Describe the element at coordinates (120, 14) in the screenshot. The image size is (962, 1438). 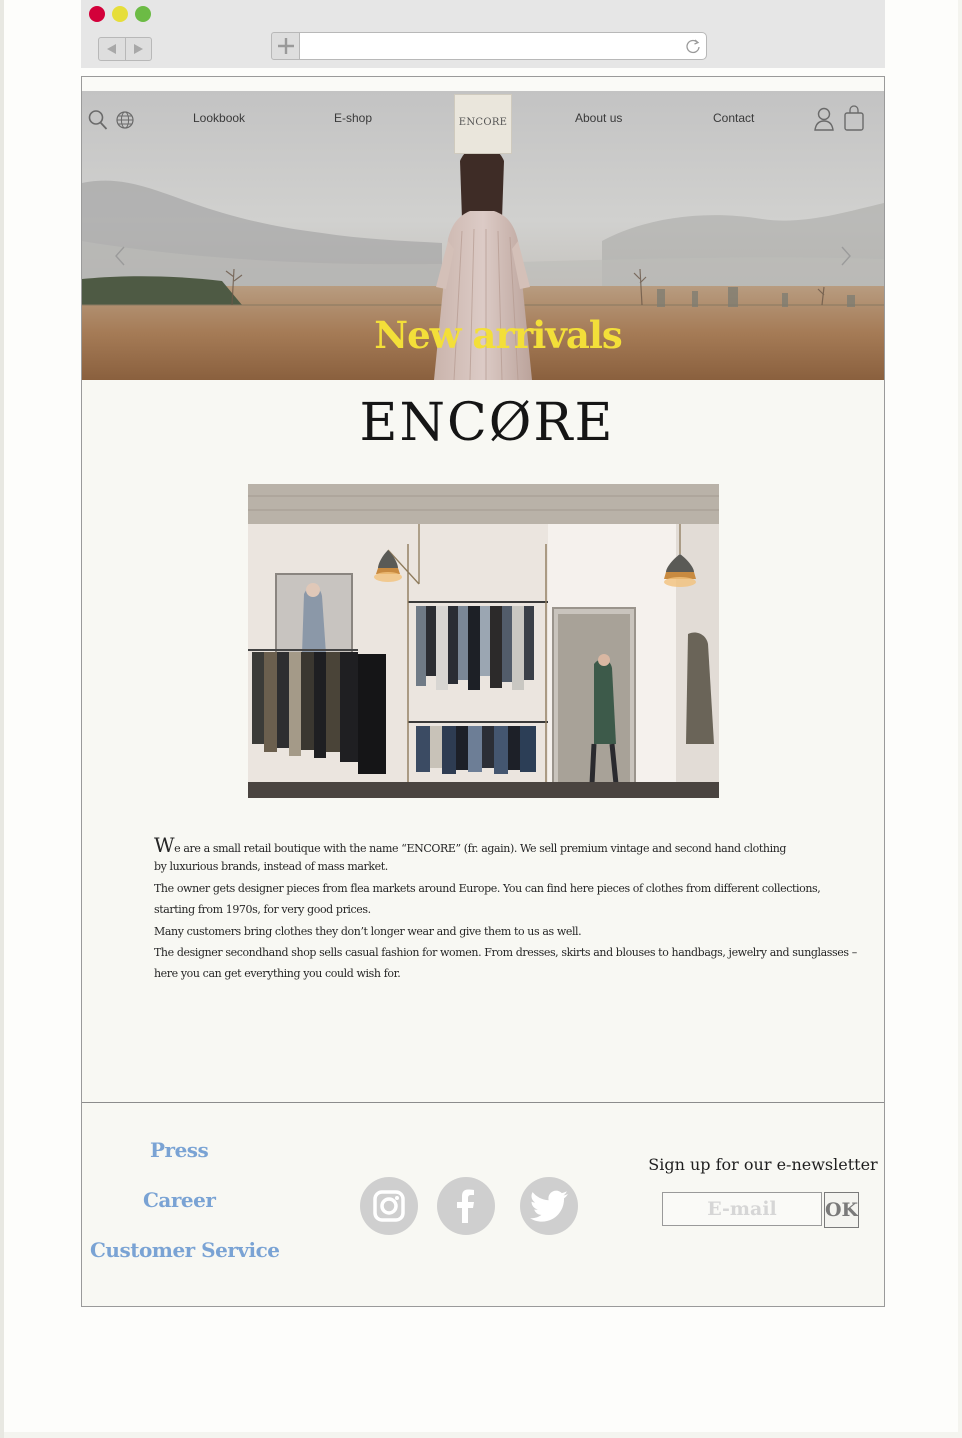
I see `minimize-window-button` at that location.